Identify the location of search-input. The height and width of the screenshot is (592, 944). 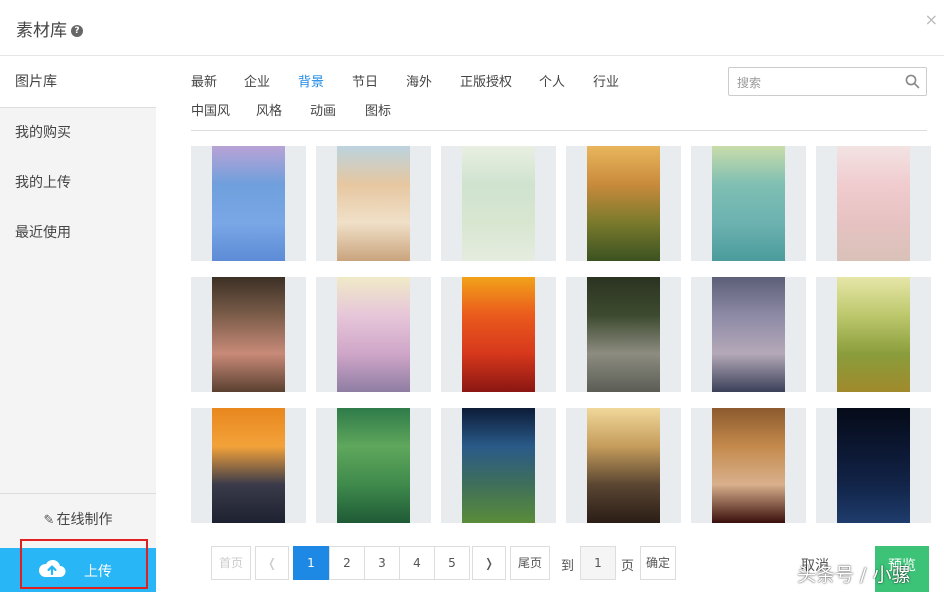
(817, 83).